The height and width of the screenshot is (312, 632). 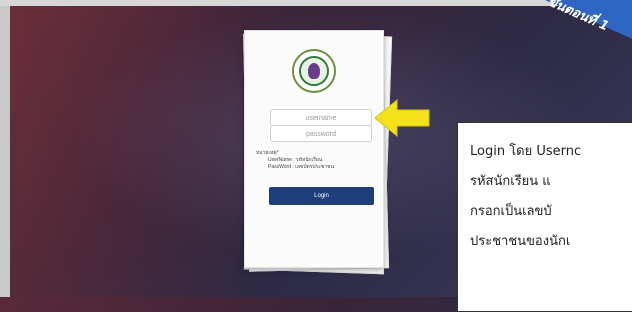 I want to click on username-input: username, so click(x=321, y=117).